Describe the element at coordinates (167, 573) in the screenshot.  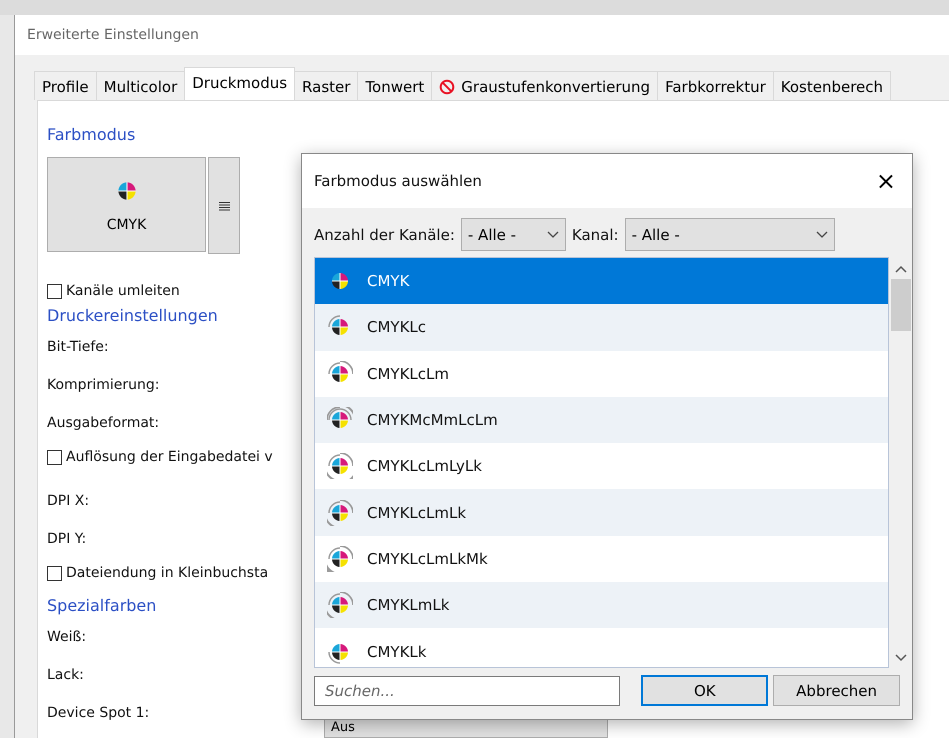
I see `checkbox-label: Dateiendung in Kleinbuchsta` at that location.